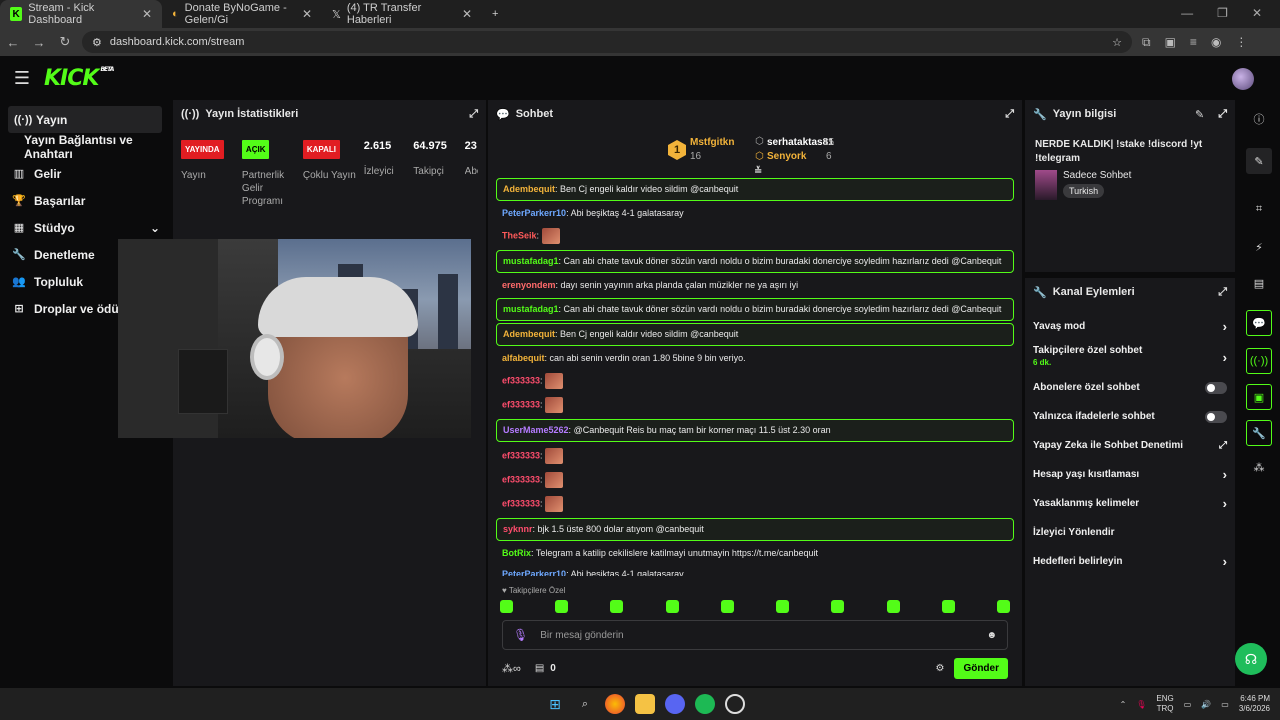  Describe the element at coordinates (516, 553) in the screenshot. I see `chat-username: BotRix` at that location.